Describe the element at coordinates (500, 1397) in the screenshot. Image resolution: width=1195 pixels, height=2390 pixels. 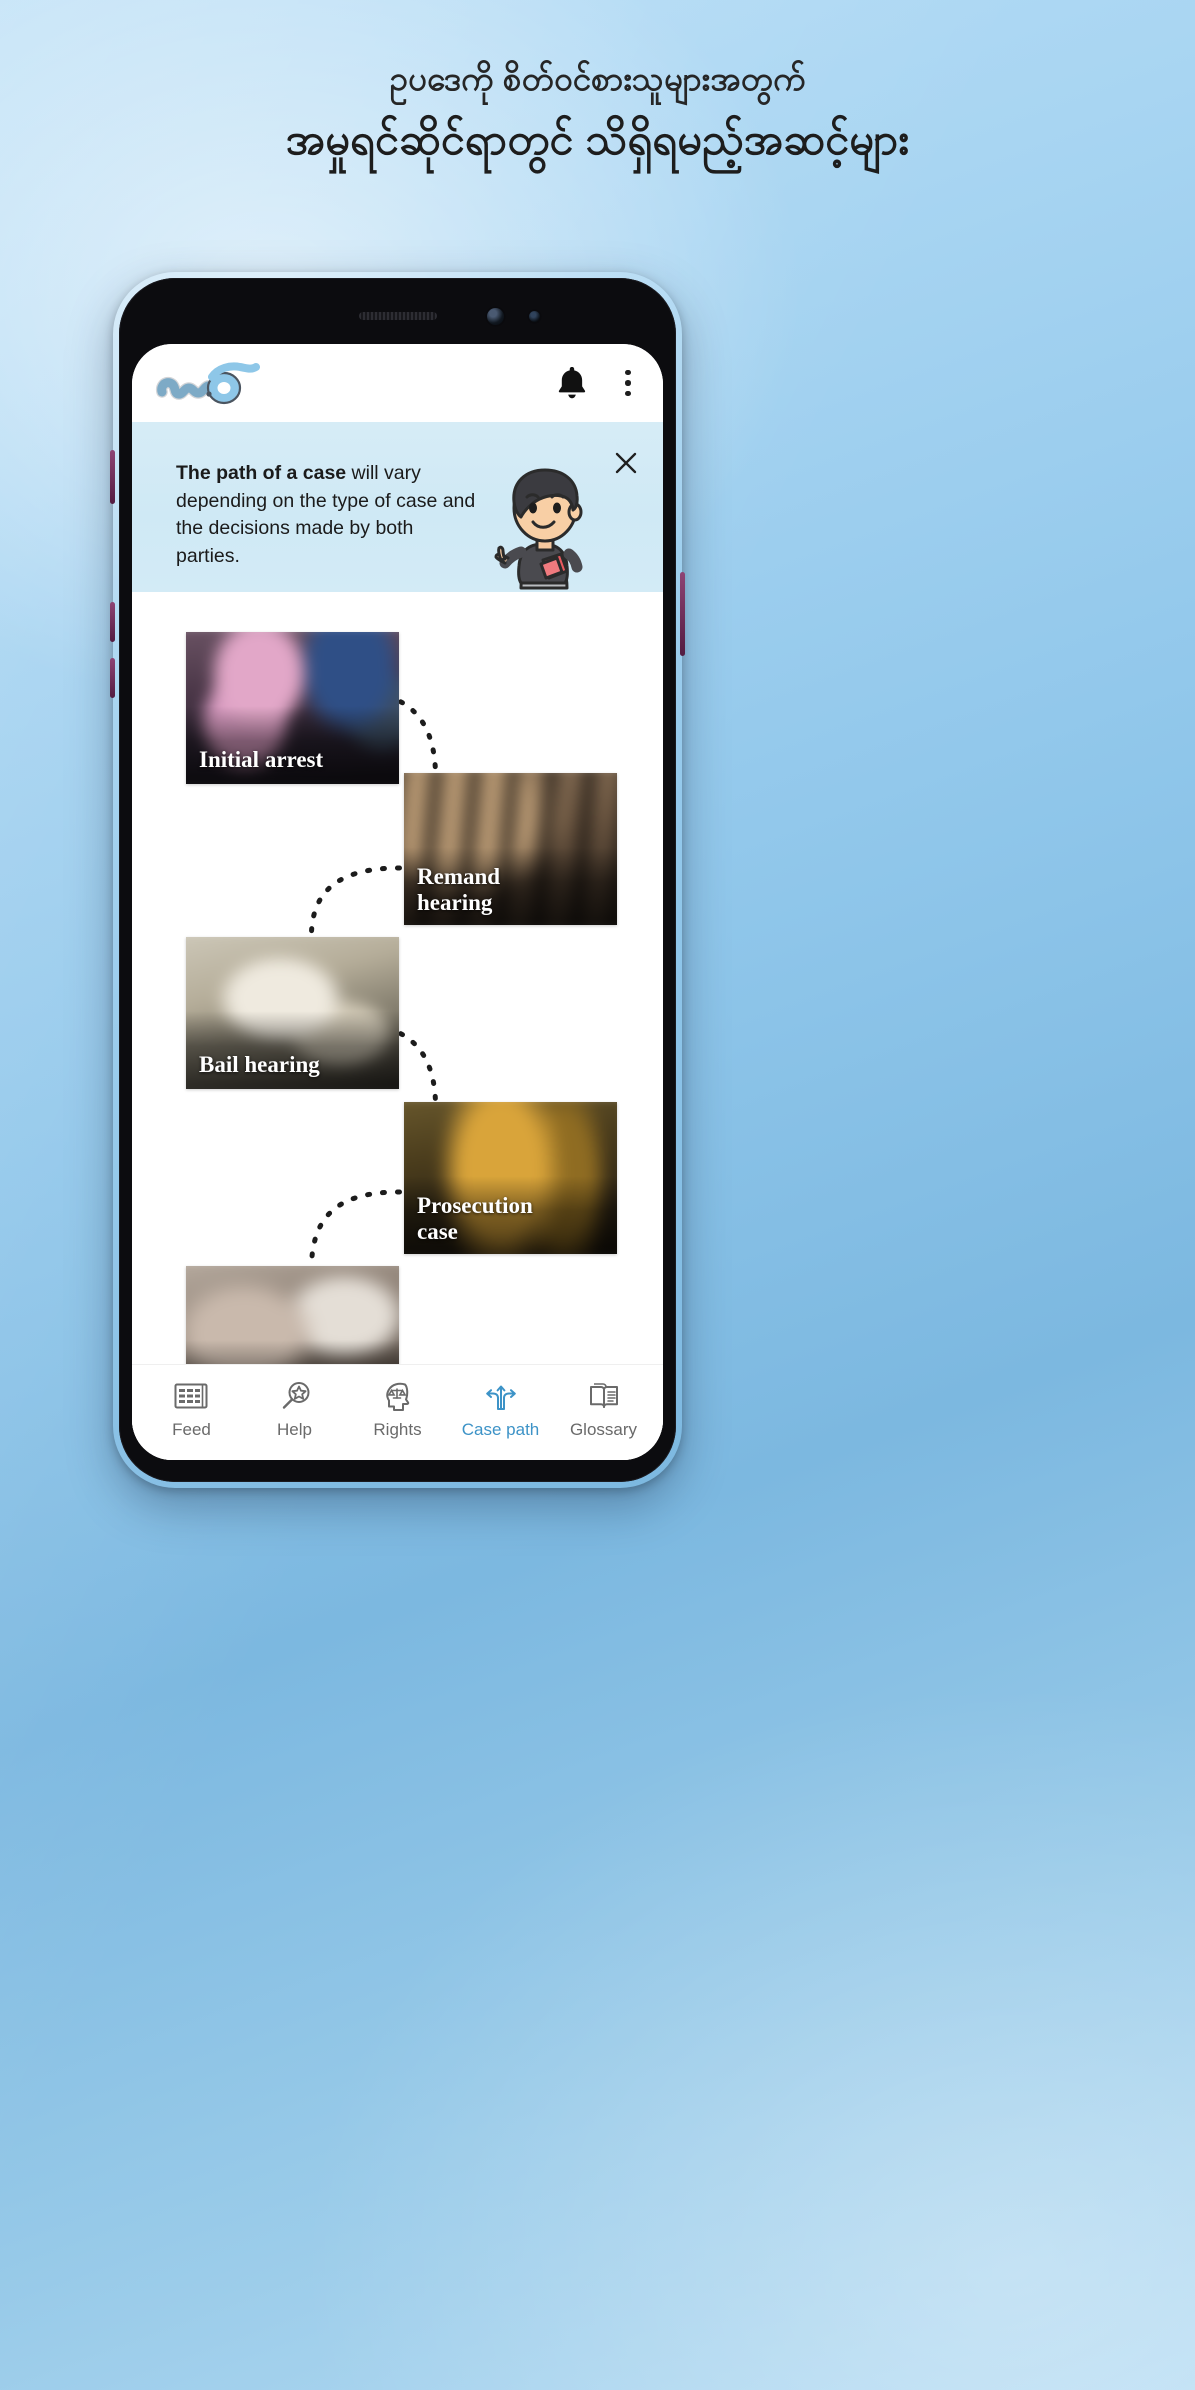
I see `branching-arrows-icon` at that location.